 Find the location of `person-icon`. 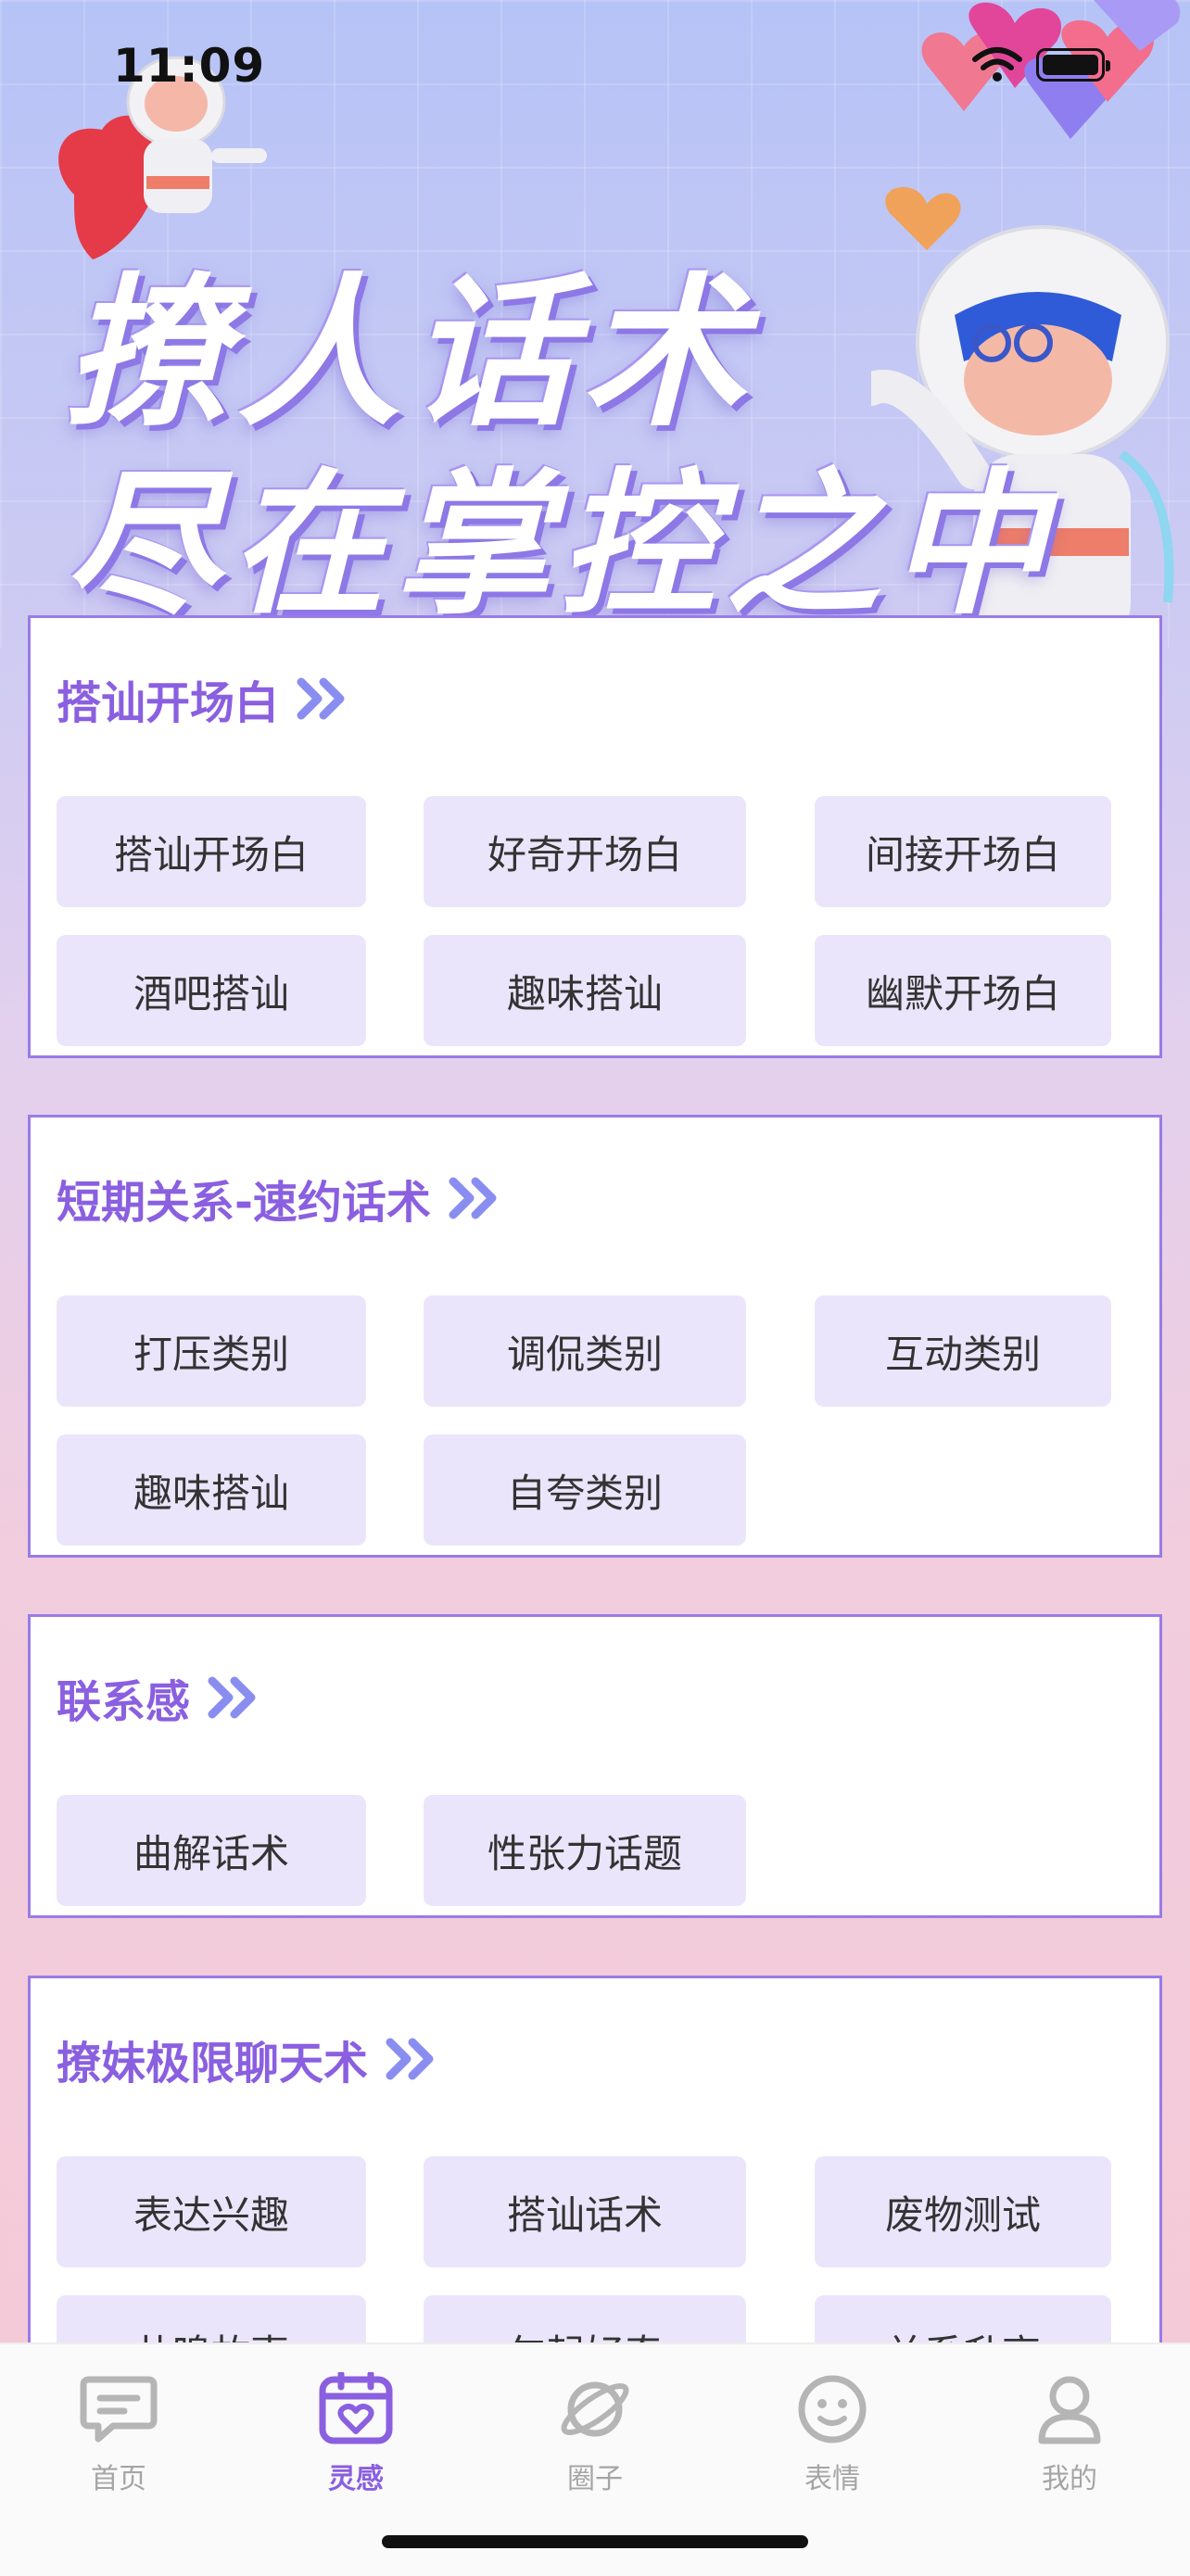

person-icon is located at coordinates (1069, 2410).